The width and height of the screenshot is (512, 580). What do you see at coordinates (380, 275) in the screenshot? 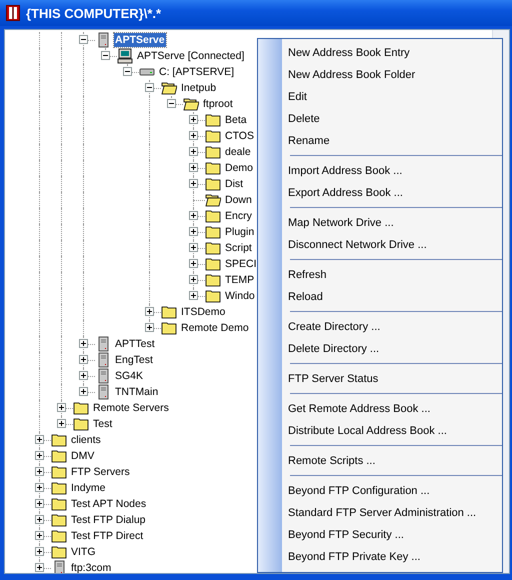
I see `menu-item: Refresh` at bounding box center [380, 275].